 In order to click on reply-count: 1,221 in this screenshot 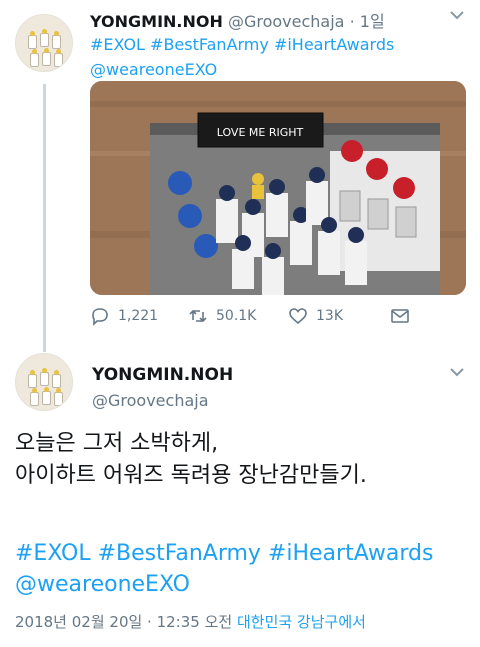, I will do `click(138, 316)`.